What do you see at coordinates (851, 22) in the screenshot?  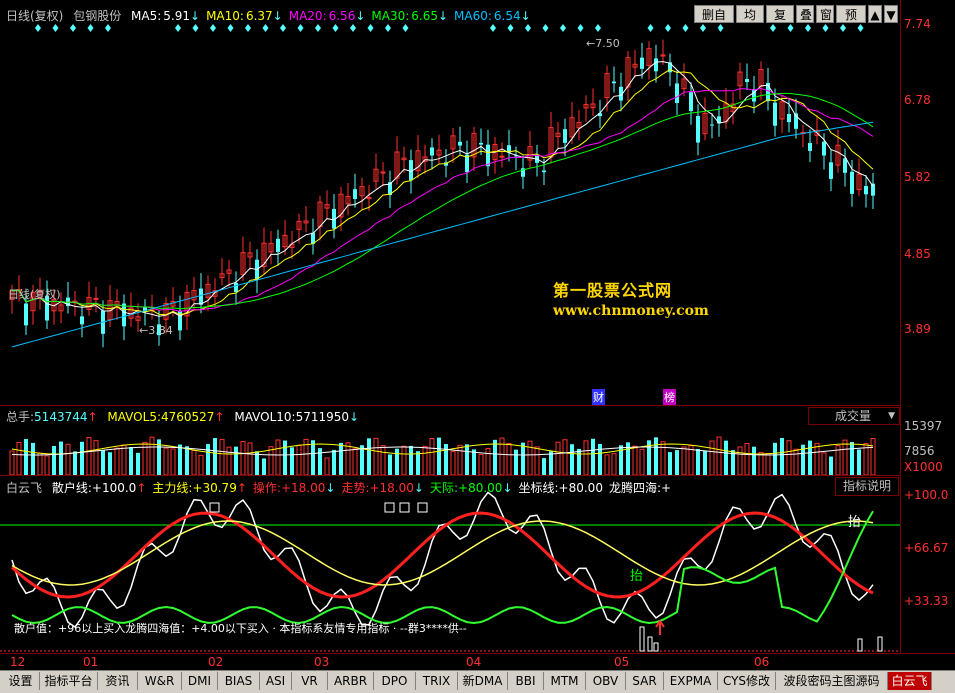 I see `forecast-button: 预测` at bounding box center [851, 22].